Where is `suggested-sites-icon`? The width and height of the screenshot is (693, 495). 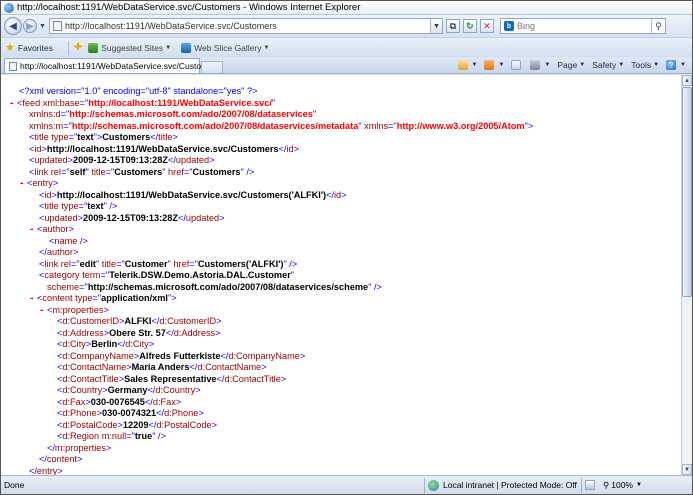
suggested-sites-icon is located at coordinates (93, 47).